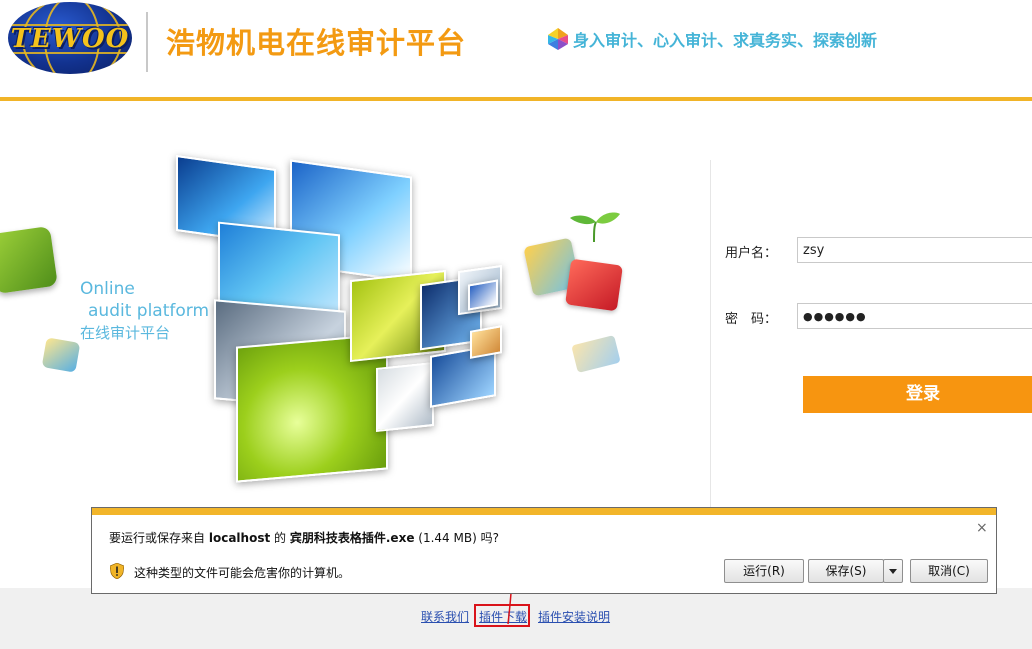 This screenshot has height=649, width=1032. I want to click on password-label: 密 码：, so click(751, 319).